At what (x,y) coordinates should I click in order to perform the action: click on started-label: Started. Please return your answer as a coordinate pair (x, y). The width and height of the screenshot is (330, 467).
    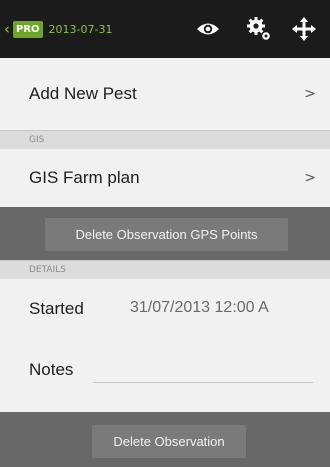
    Looking at the image, I should click on (56, 308).